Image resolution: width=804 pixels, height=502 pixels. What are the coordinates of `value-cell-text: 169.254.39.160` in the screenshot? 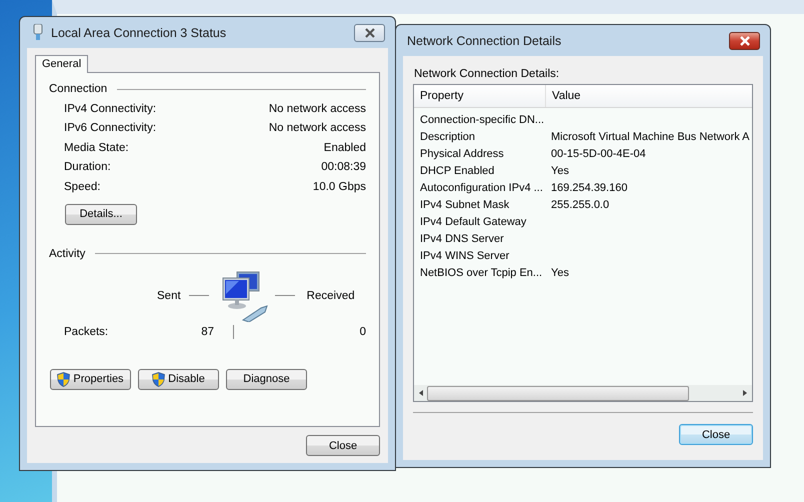 It's located at (589, 188).